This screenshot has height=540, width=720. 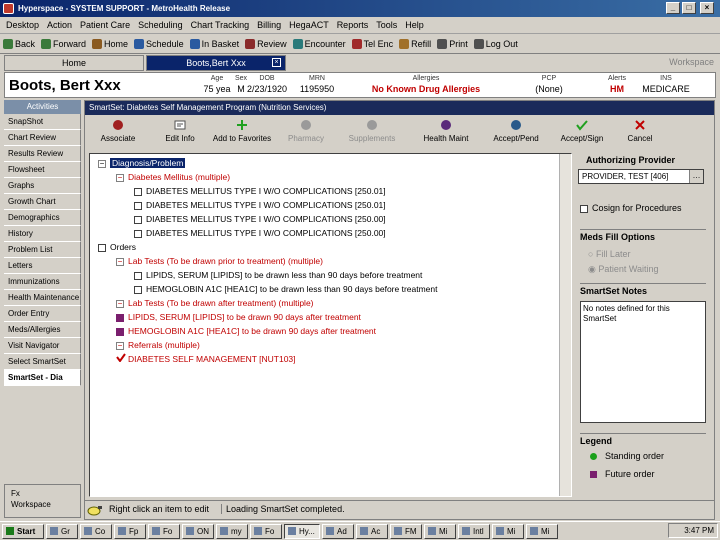 What do you see at coordinates (42, 186) in the screenshot?
I see `sidebar-item-graphs: Graphs` at bounding box center [42, 186].